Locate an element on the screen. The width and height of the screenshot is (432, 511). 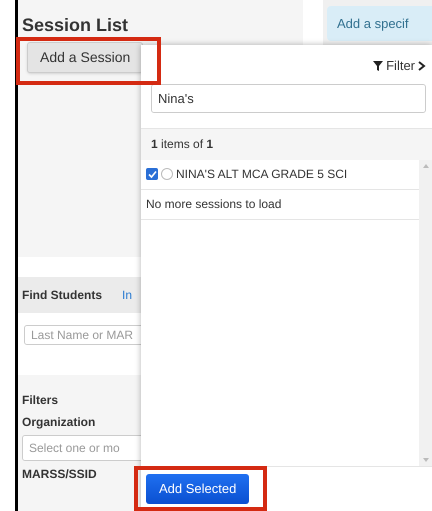
load-message: No more sessions to load is located at coordinates (280, 205).